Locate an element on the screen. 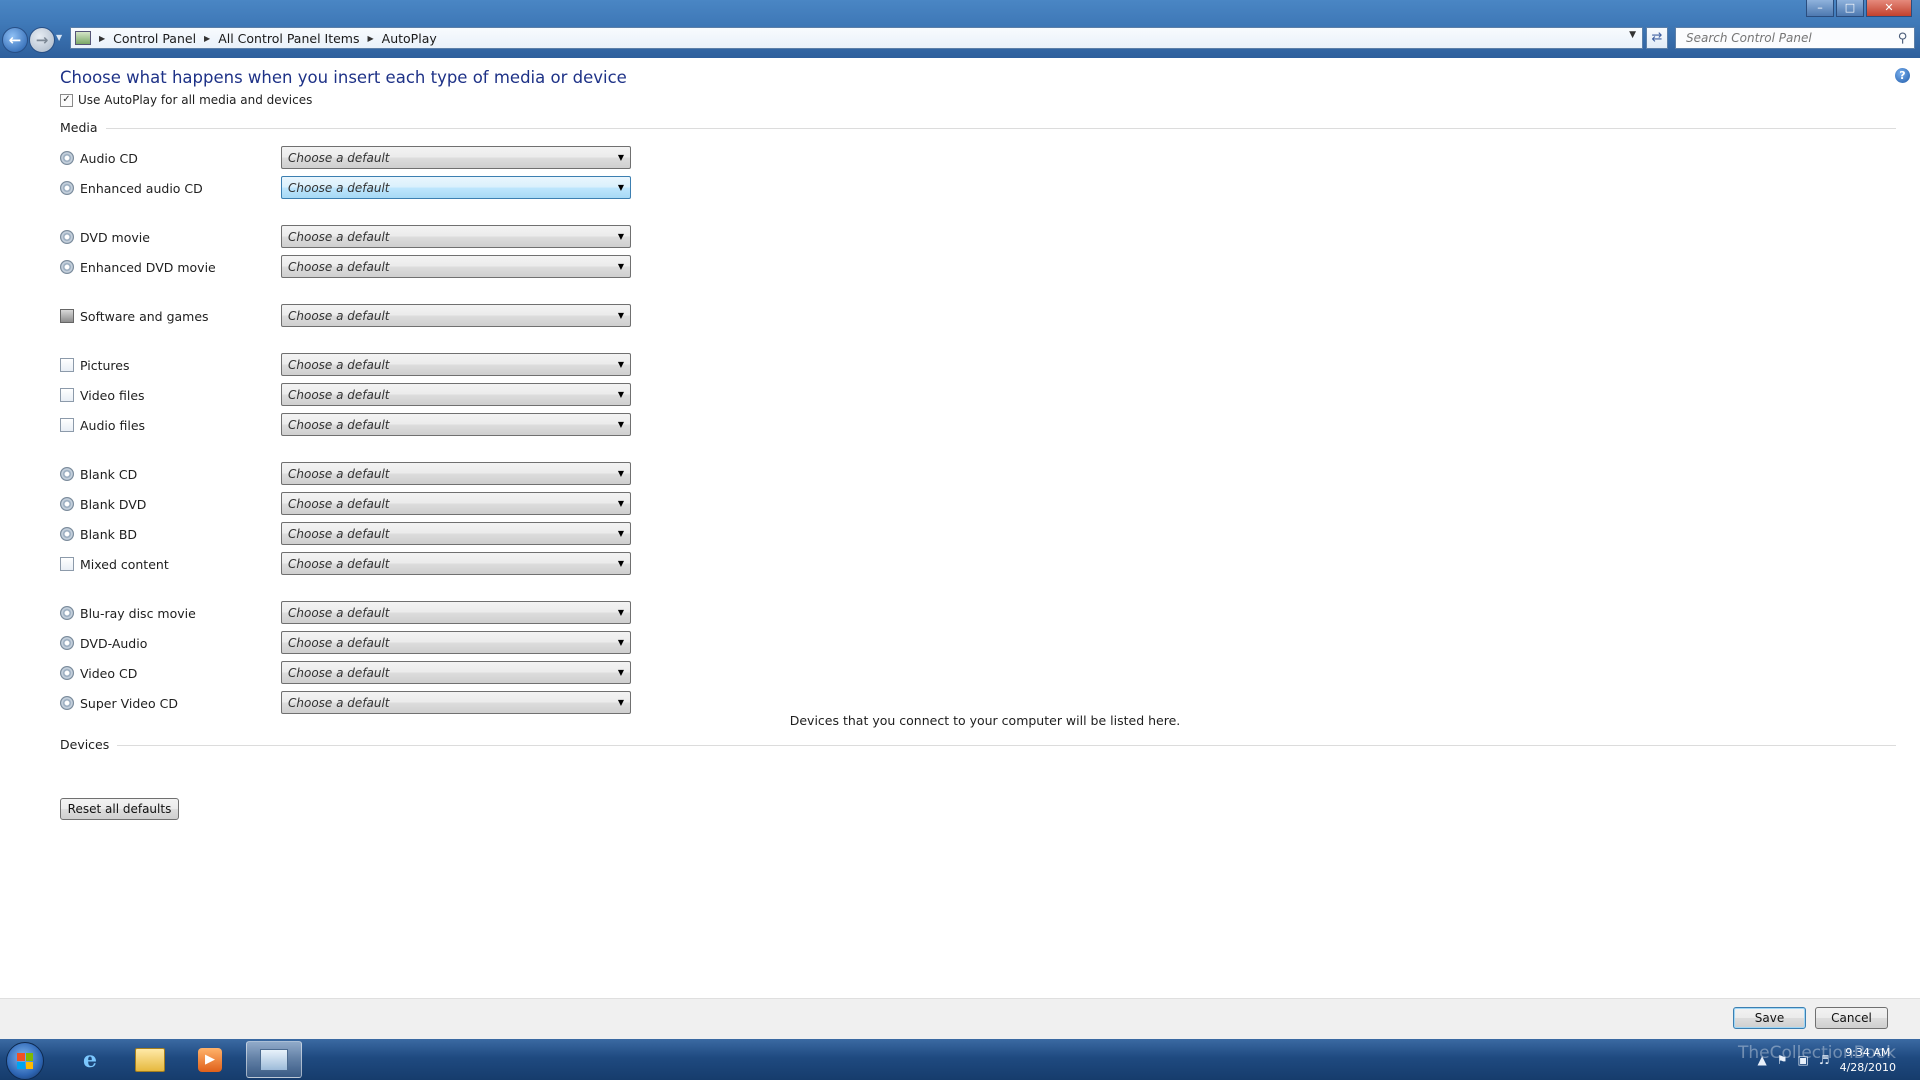 This screenshot has width=1920, height=1080. breadcrumb-control-panel: Control Panel is located at coordinates (154, 38).